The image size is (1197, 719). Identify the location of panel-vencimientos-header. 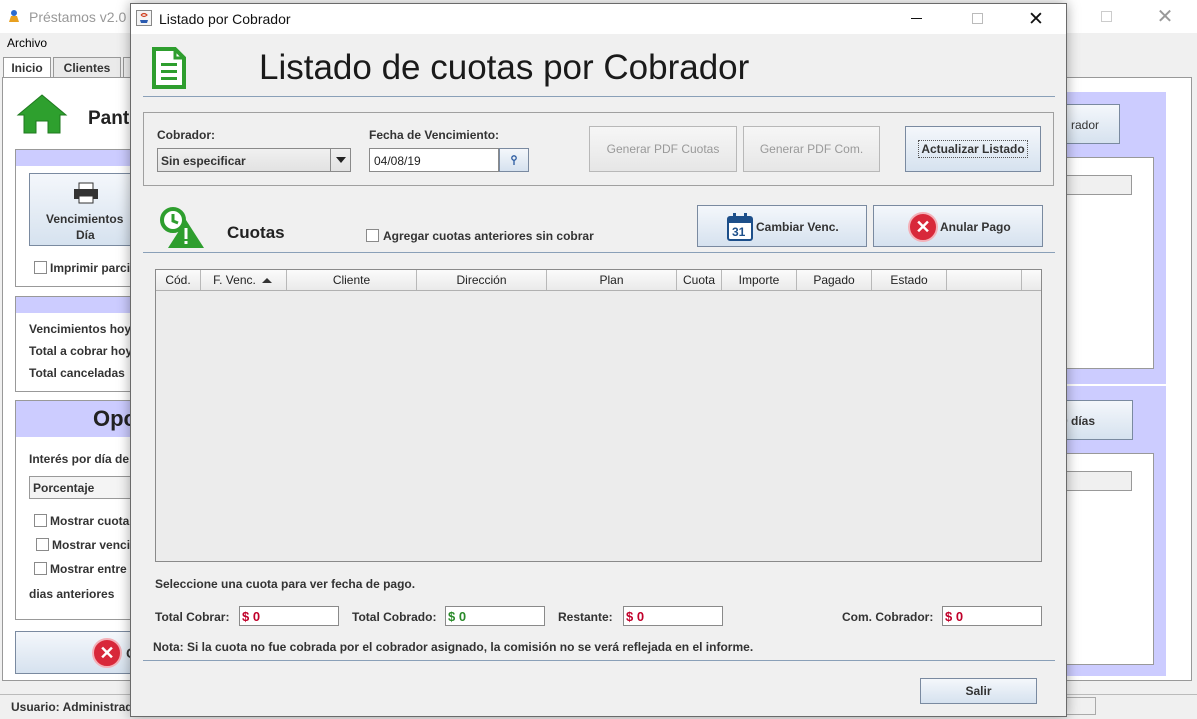
(75, 158).